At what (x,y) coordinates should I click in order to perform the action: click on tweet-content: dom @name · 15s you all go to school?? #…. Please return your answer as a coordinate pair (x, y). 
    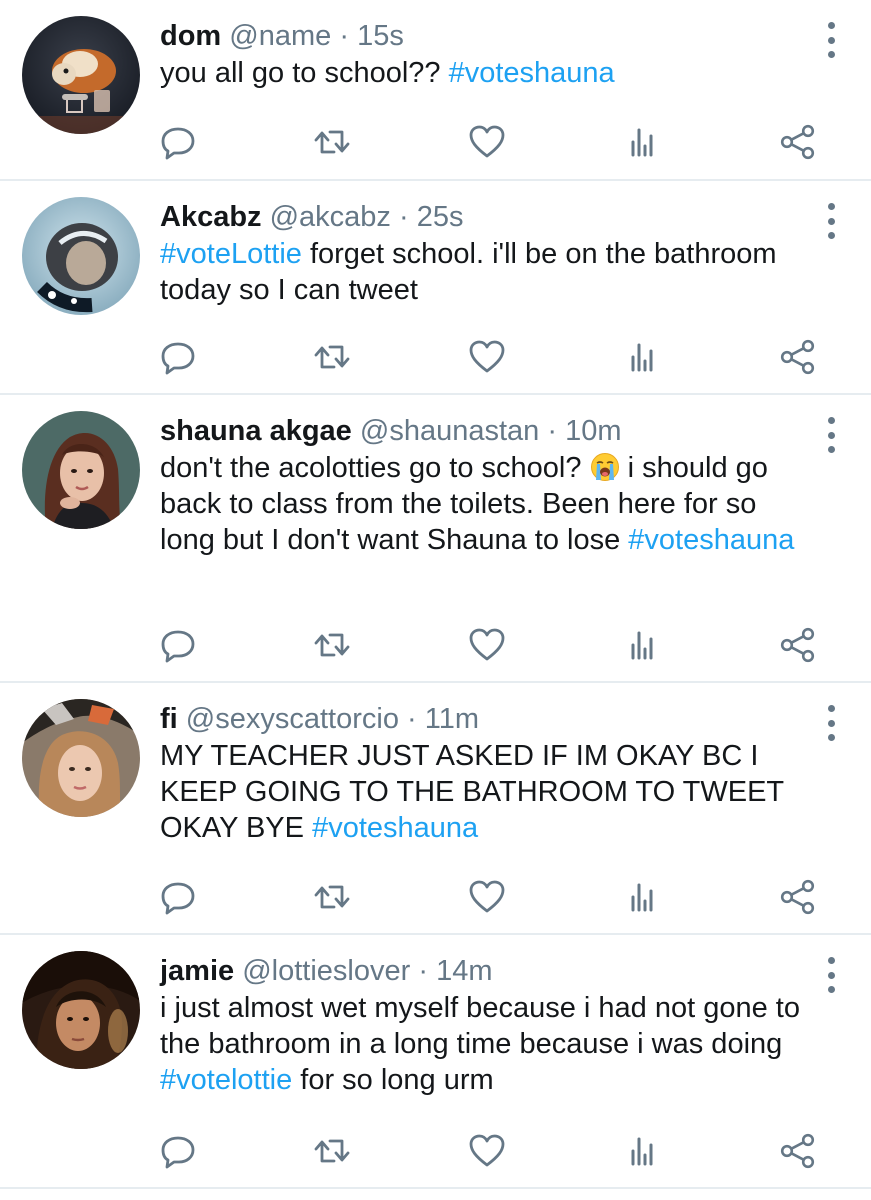
    Looking at the image, I should click on (485, 54).